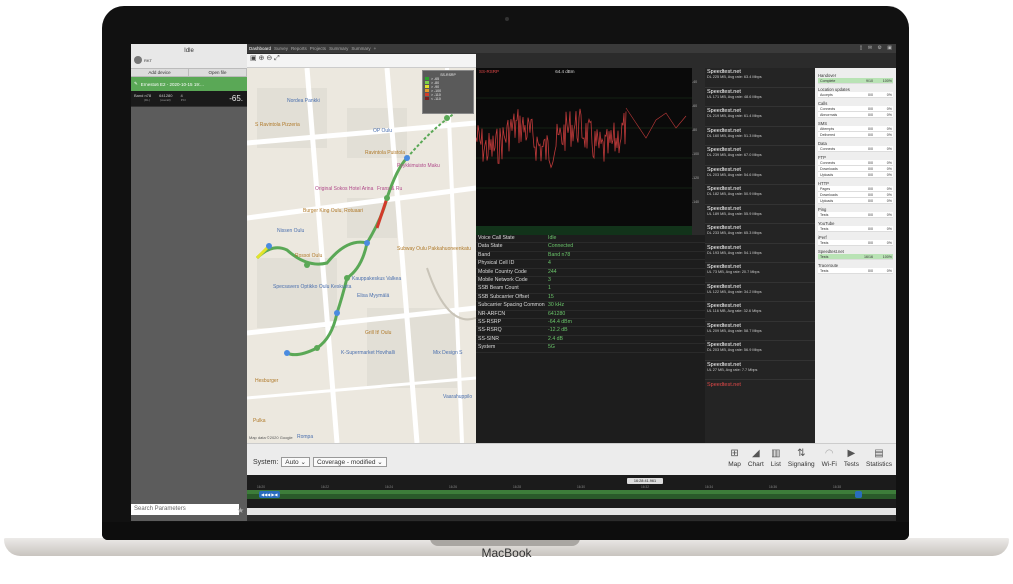 This screenshot has height=584, width=1013. What do you see at coordinates (308, 256) in the screenshot?
I see `poi-10: Rossoi Oulu` at bounding box center [308, 256].